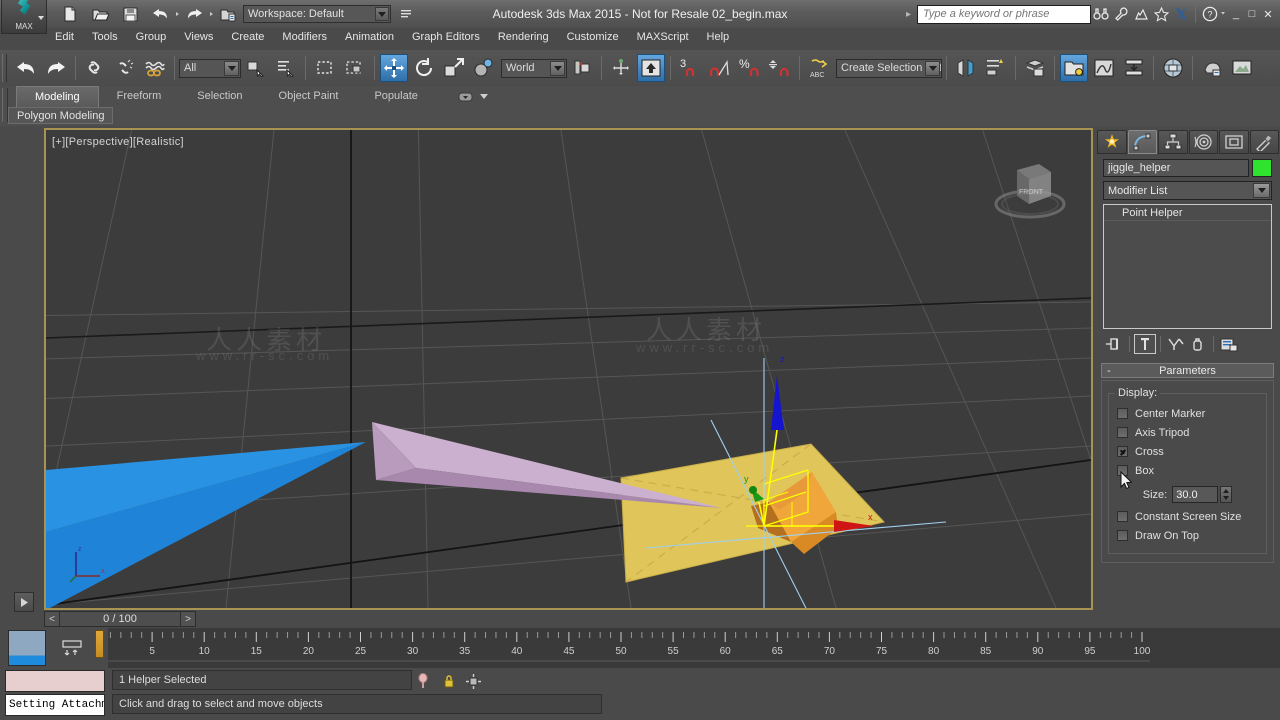  I want to click on make-unique-icon, so click(1176, 344).